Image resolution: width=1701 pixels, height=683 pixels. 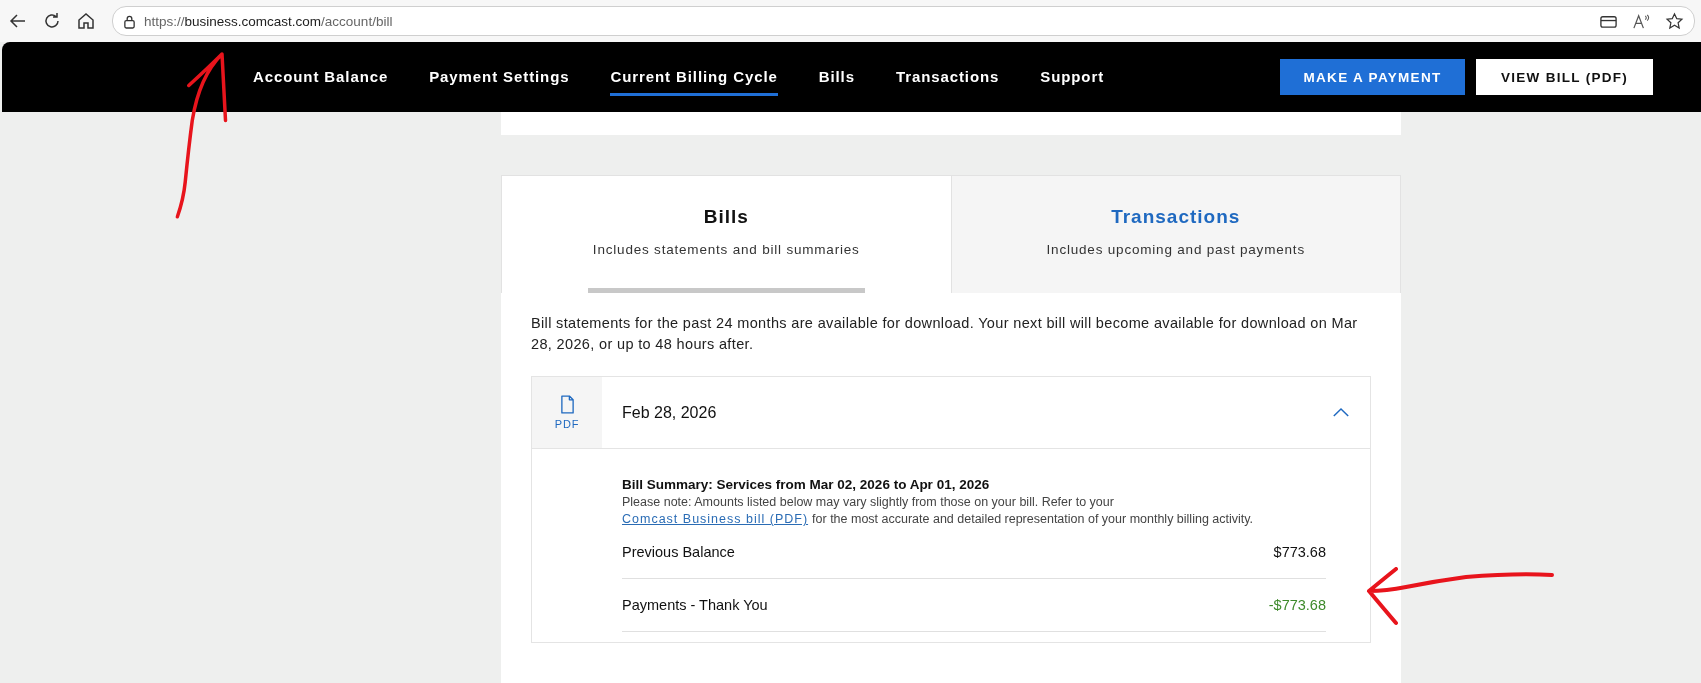 I want to click on line-label: Previous Balance, so click(x=678, y=552).